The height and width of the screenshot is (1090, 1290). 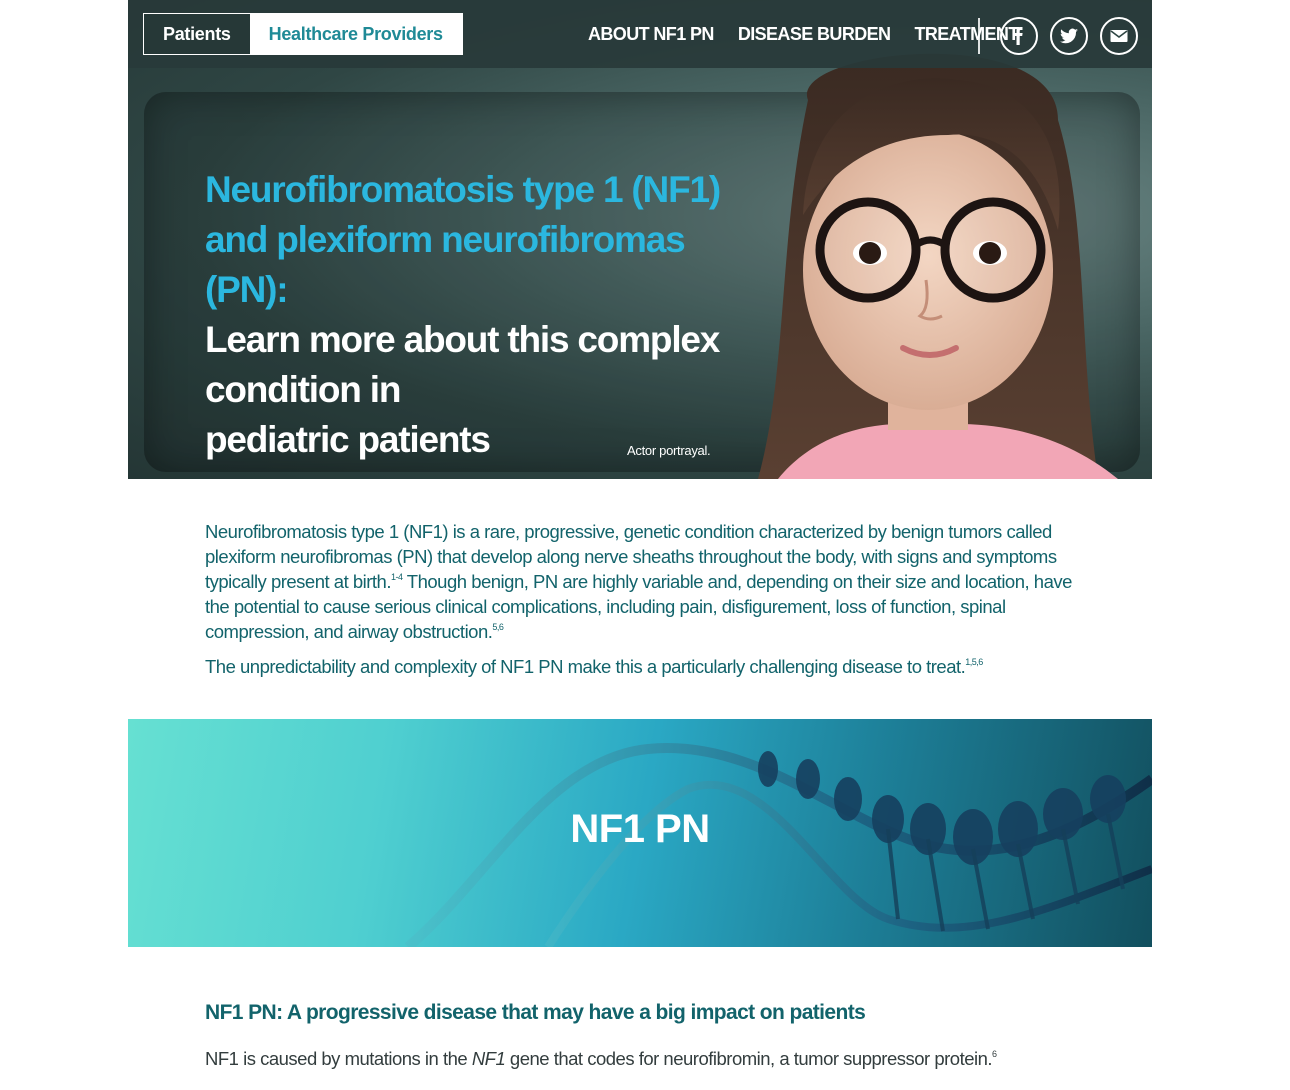 I want to click on tab-patients: Patients, so click(x=197, y=34).